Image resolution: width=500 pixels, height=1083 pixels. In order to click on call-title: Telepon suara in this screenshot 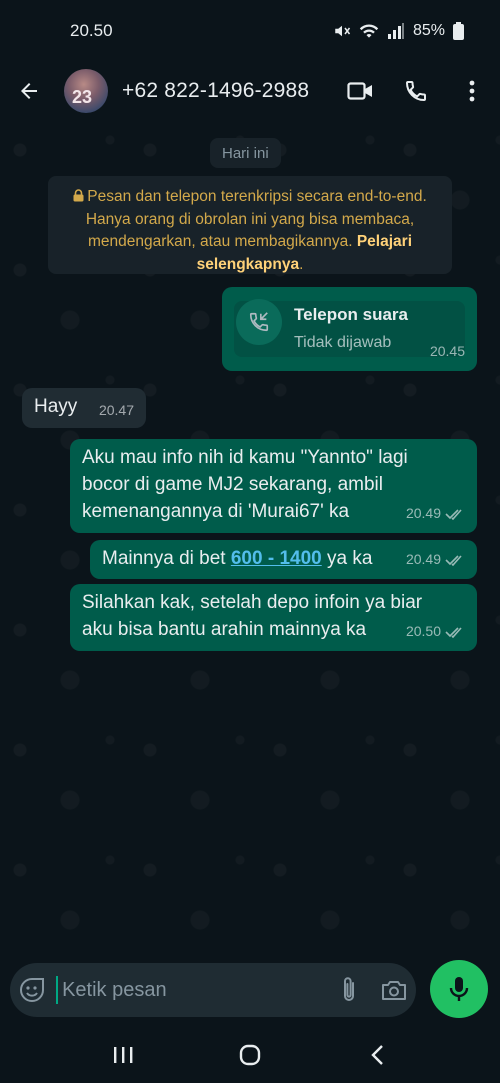, I will do `click(351, 314)`.